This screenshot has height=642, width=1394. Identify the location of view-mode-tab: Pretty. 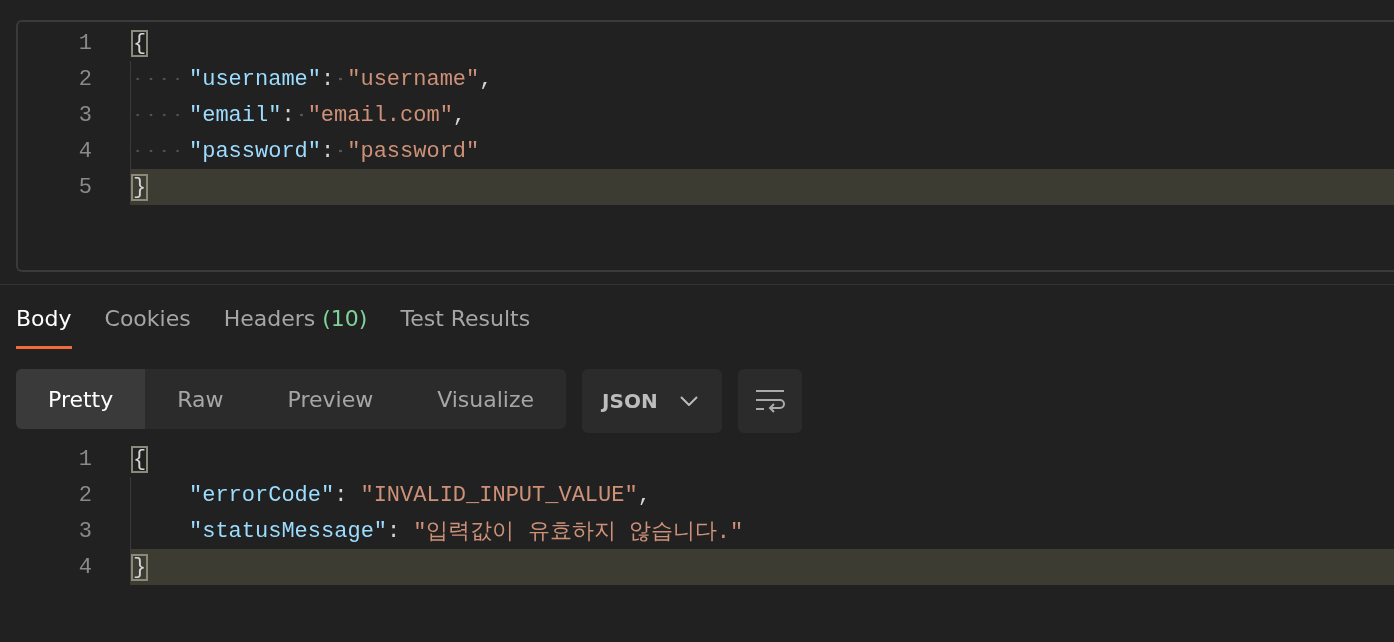
(81, 399).